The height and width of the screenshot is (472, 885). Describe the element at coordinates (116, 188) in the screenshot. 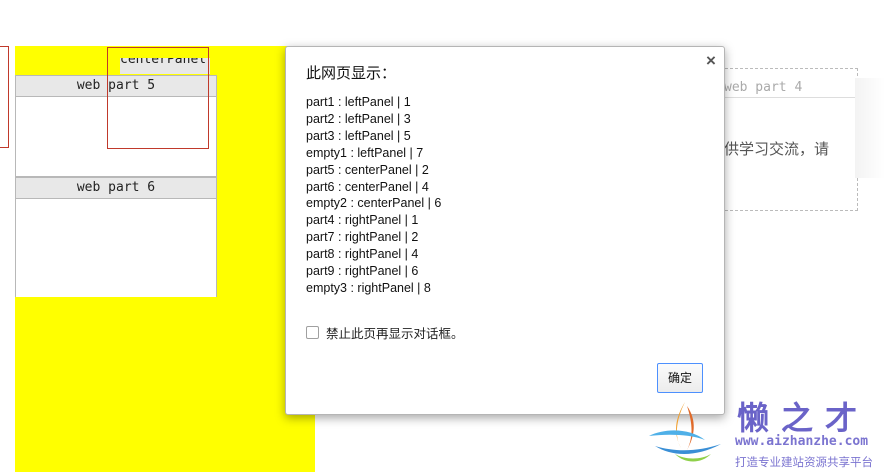

I see `web-part-6-header: web part 6` at that location.